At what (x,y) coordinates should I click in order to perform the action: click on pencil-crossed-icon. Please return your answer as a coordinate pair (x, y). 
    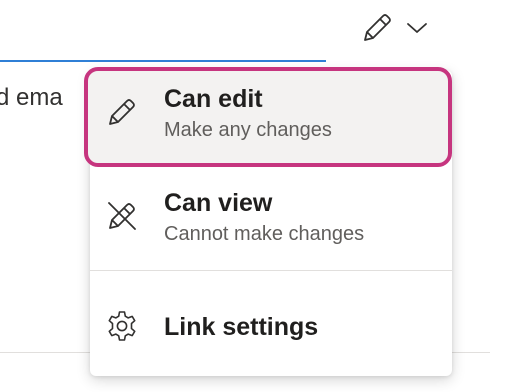
    Looking at the image, I should click on (122, 216).